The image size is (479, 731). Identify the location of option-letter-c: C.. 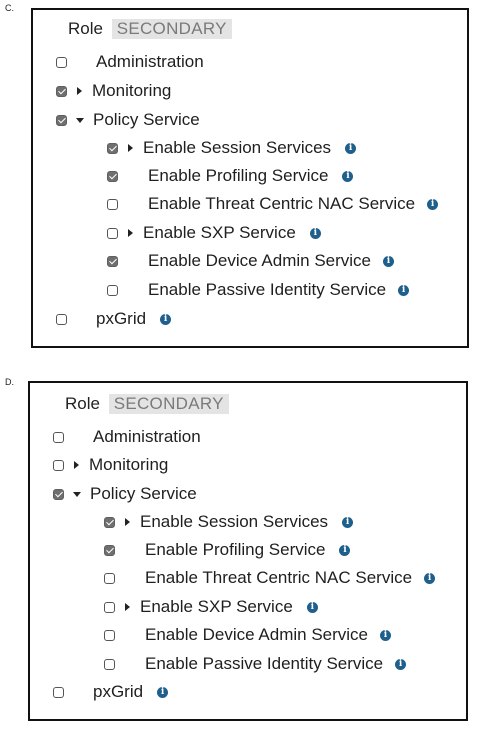
(9, 8).